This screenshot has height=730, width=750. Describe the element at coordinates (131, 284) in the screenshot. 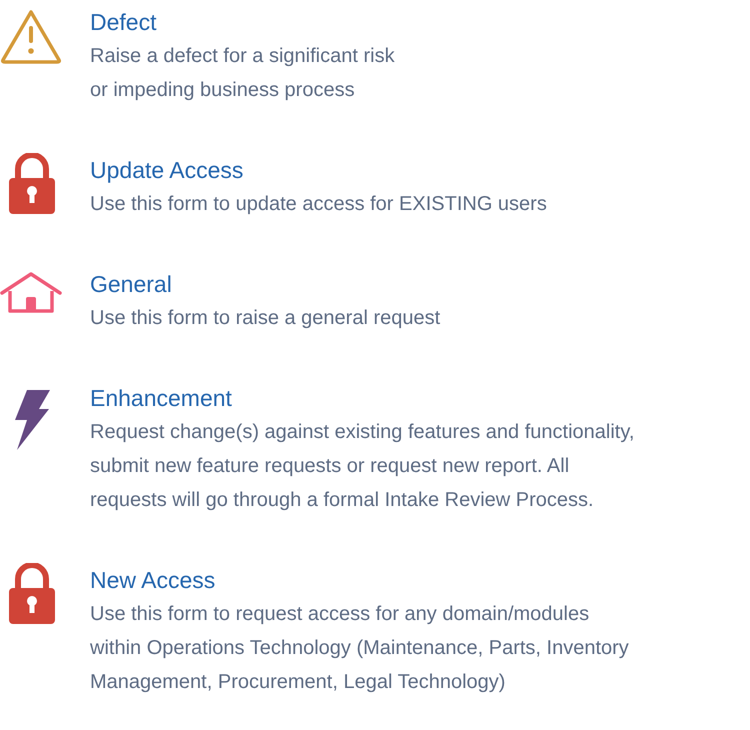

I see `request-type-link: General` at that location.